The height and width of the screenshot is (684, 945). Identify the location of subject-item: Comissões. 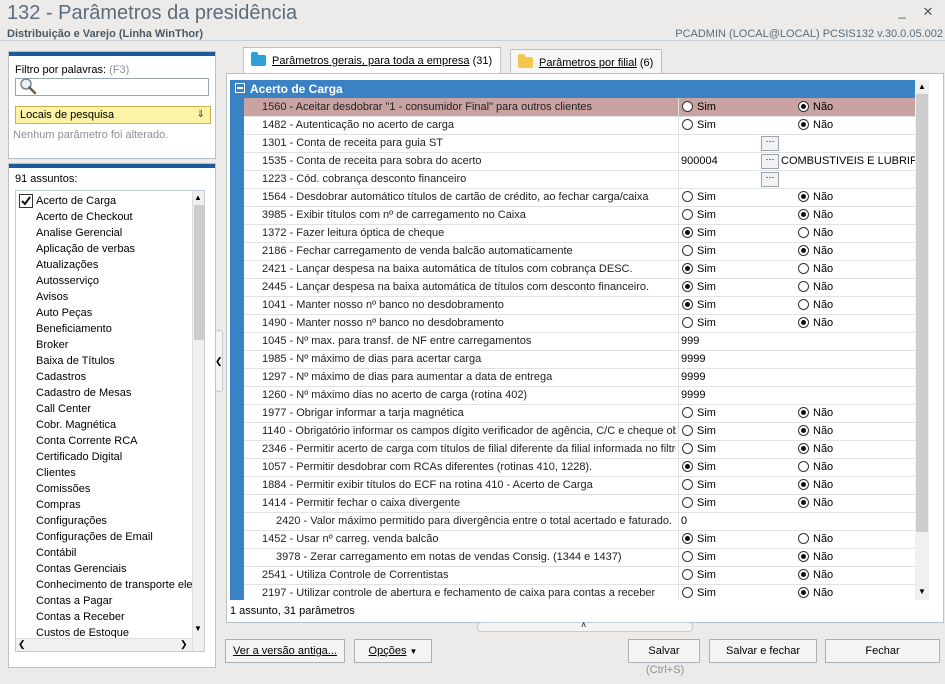
(63, 489).